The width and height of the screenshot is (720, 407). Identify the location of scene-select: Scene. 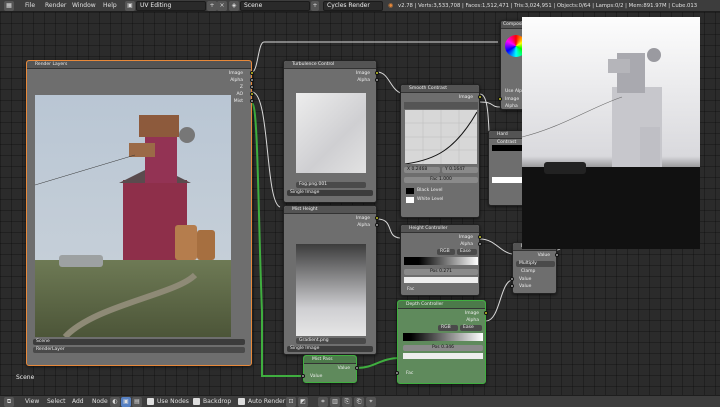
(139, 342).